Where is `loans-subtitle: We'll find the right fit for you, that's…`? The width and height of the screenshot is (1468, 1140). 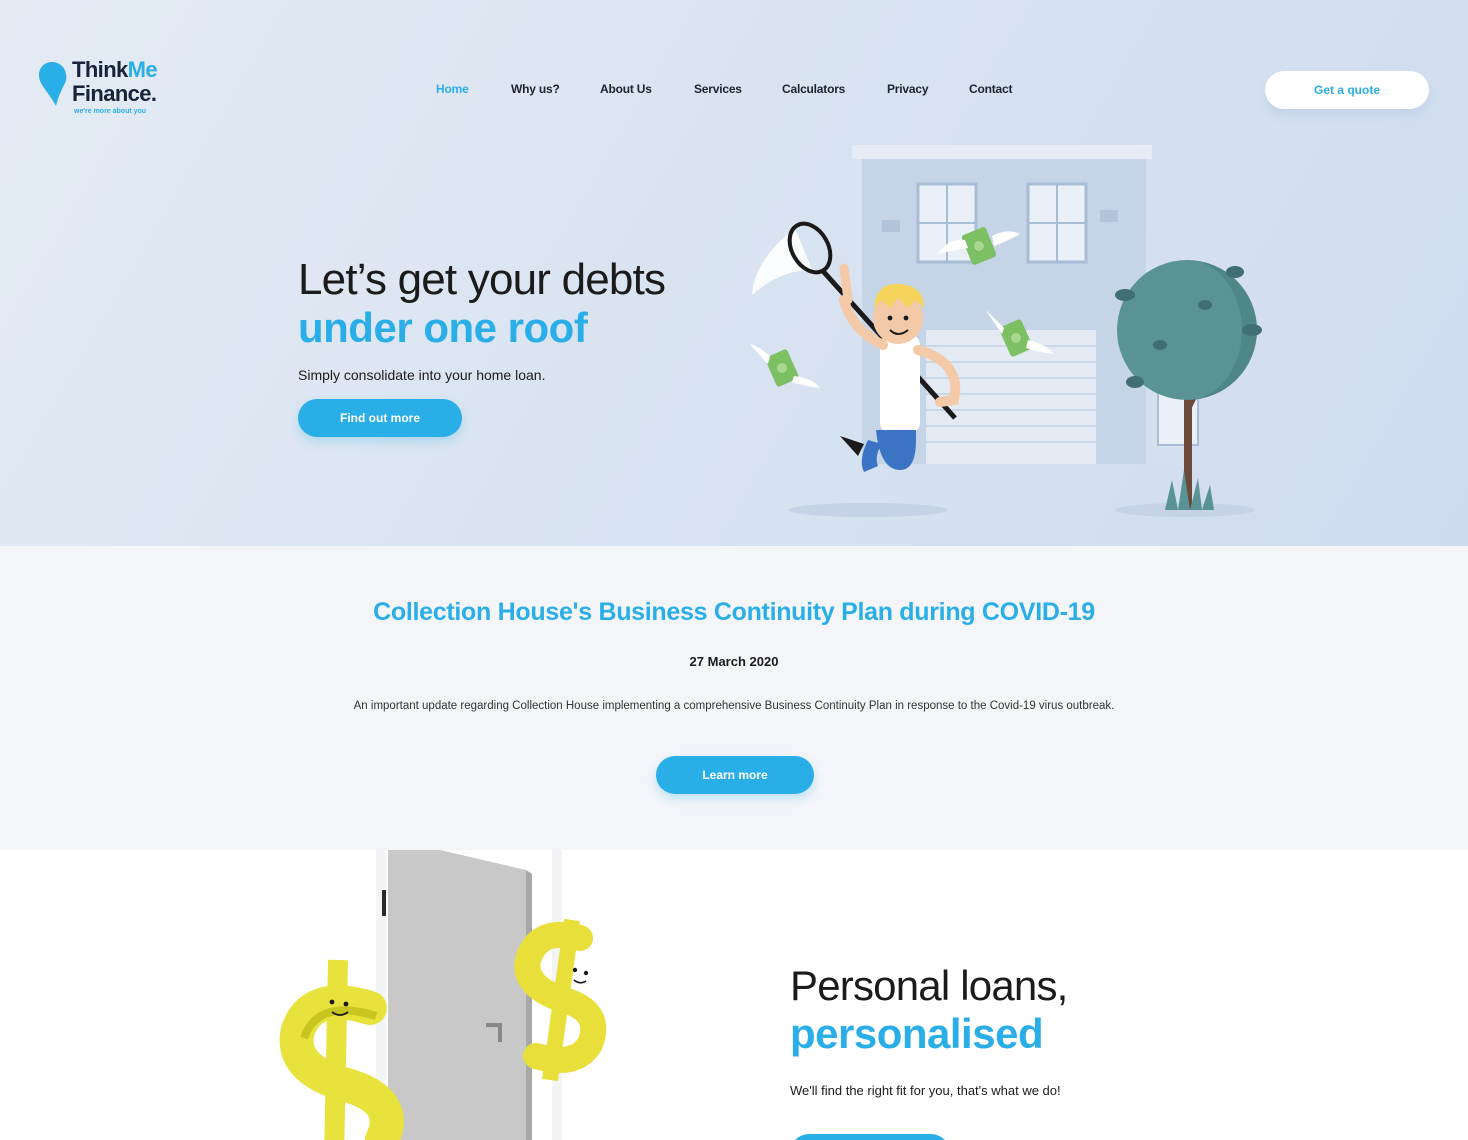 loans-subtitle: We'll find the right fit for you, that's… is located at coordinates (925, 1090).